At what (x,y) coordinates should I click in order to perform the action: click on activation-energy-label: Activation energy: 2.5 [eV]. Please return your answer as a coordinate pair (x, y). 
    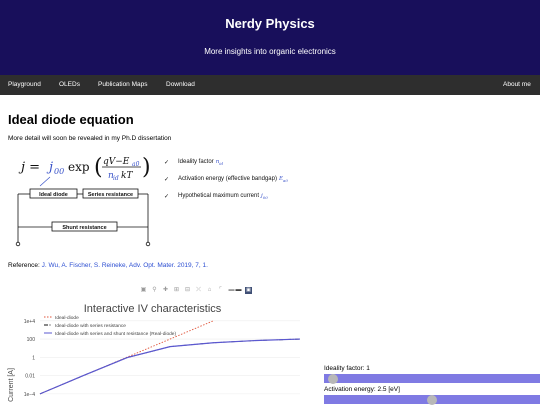
    Looking at the image, I should click on (362, 389).